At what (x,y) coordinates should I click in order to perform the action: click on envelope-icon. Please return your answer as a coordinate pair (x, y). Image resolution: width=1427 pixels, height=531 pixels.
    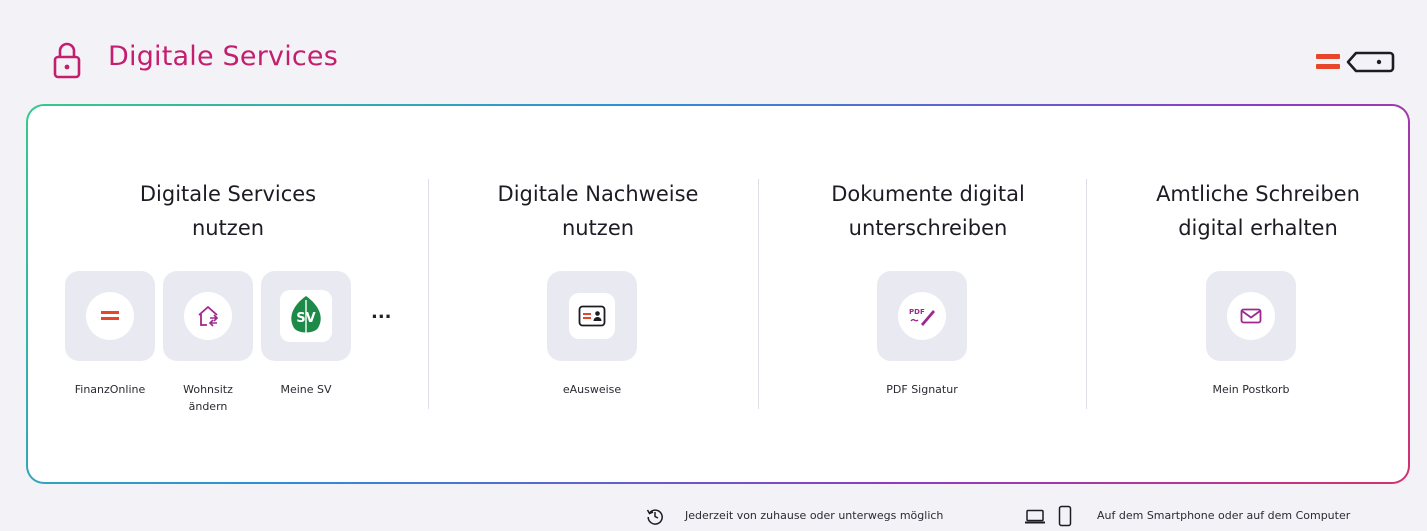
    Looking at the image, I should click on (1251, 316).